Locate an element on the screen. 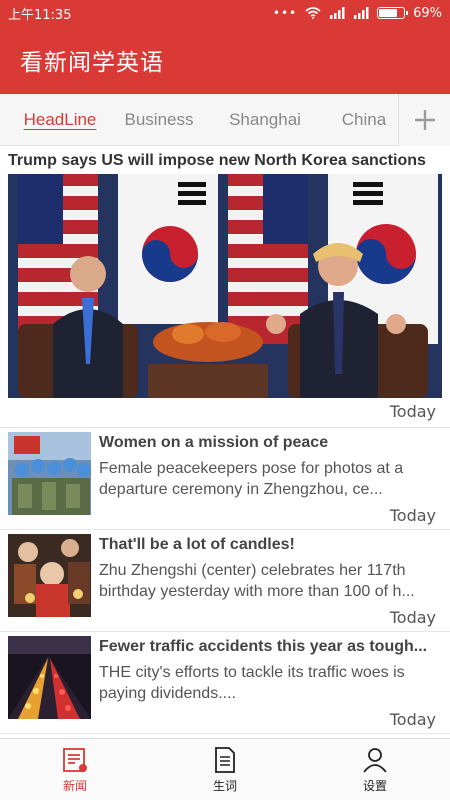 Image resolution: width=450 pixels, height=800 pixels. tab-headline: HeadLine is located at coordinates (60, 120).